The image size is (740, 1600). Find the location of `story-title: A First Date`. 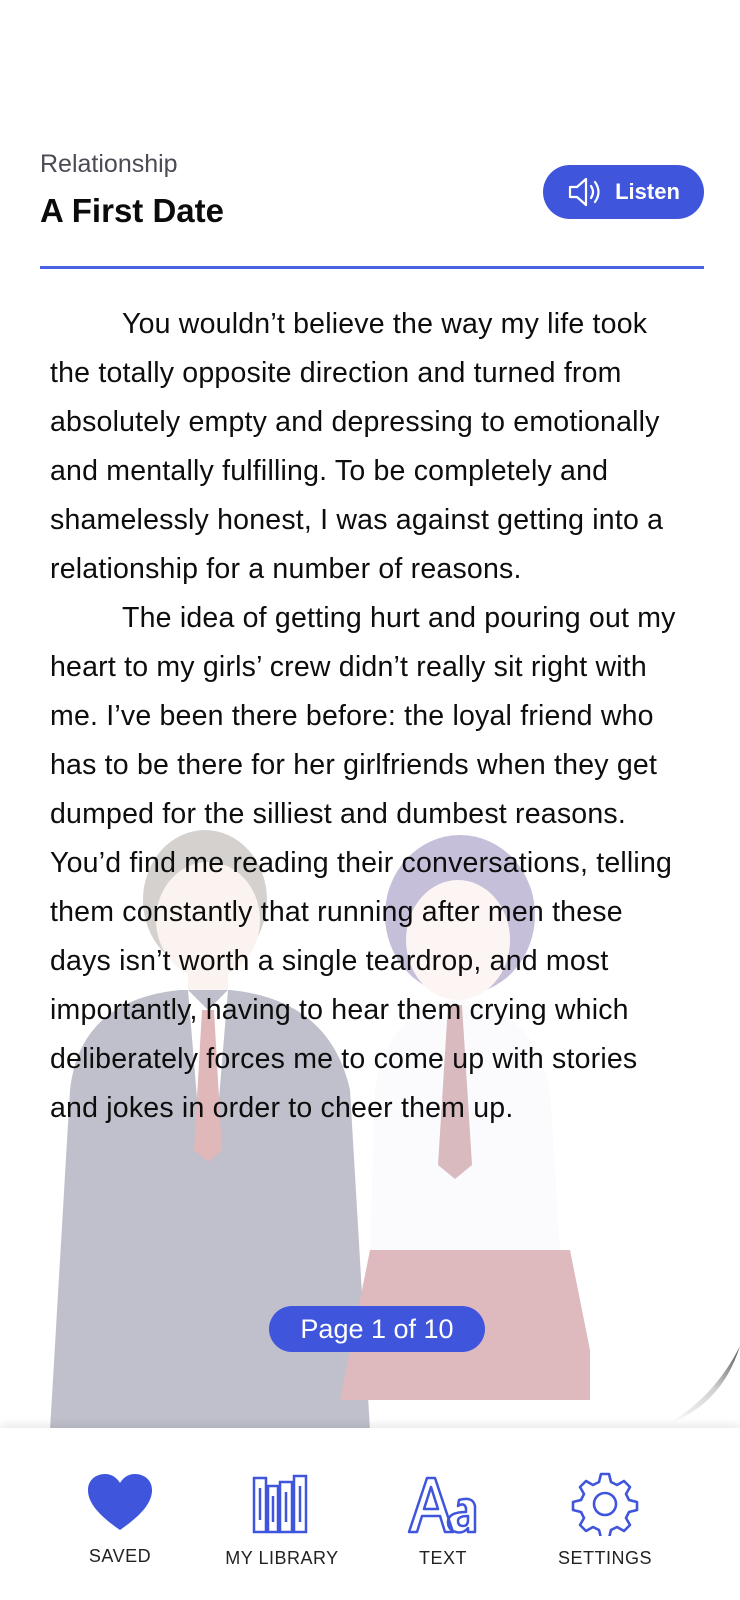

story-title: A First Date is located at coordinates (132, 210).